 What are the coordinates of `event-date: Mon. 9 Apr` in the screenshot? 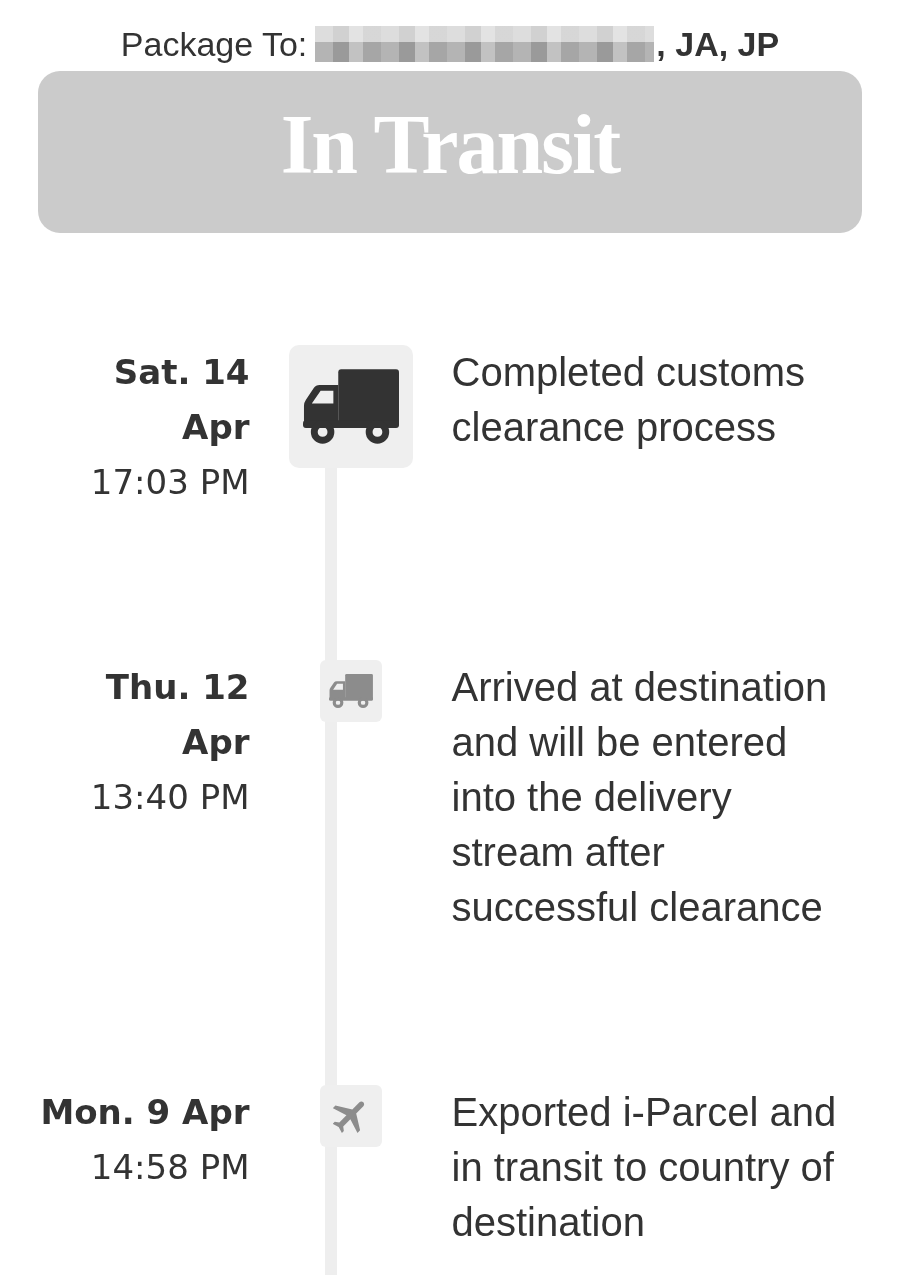 It's located at (144, 1112).